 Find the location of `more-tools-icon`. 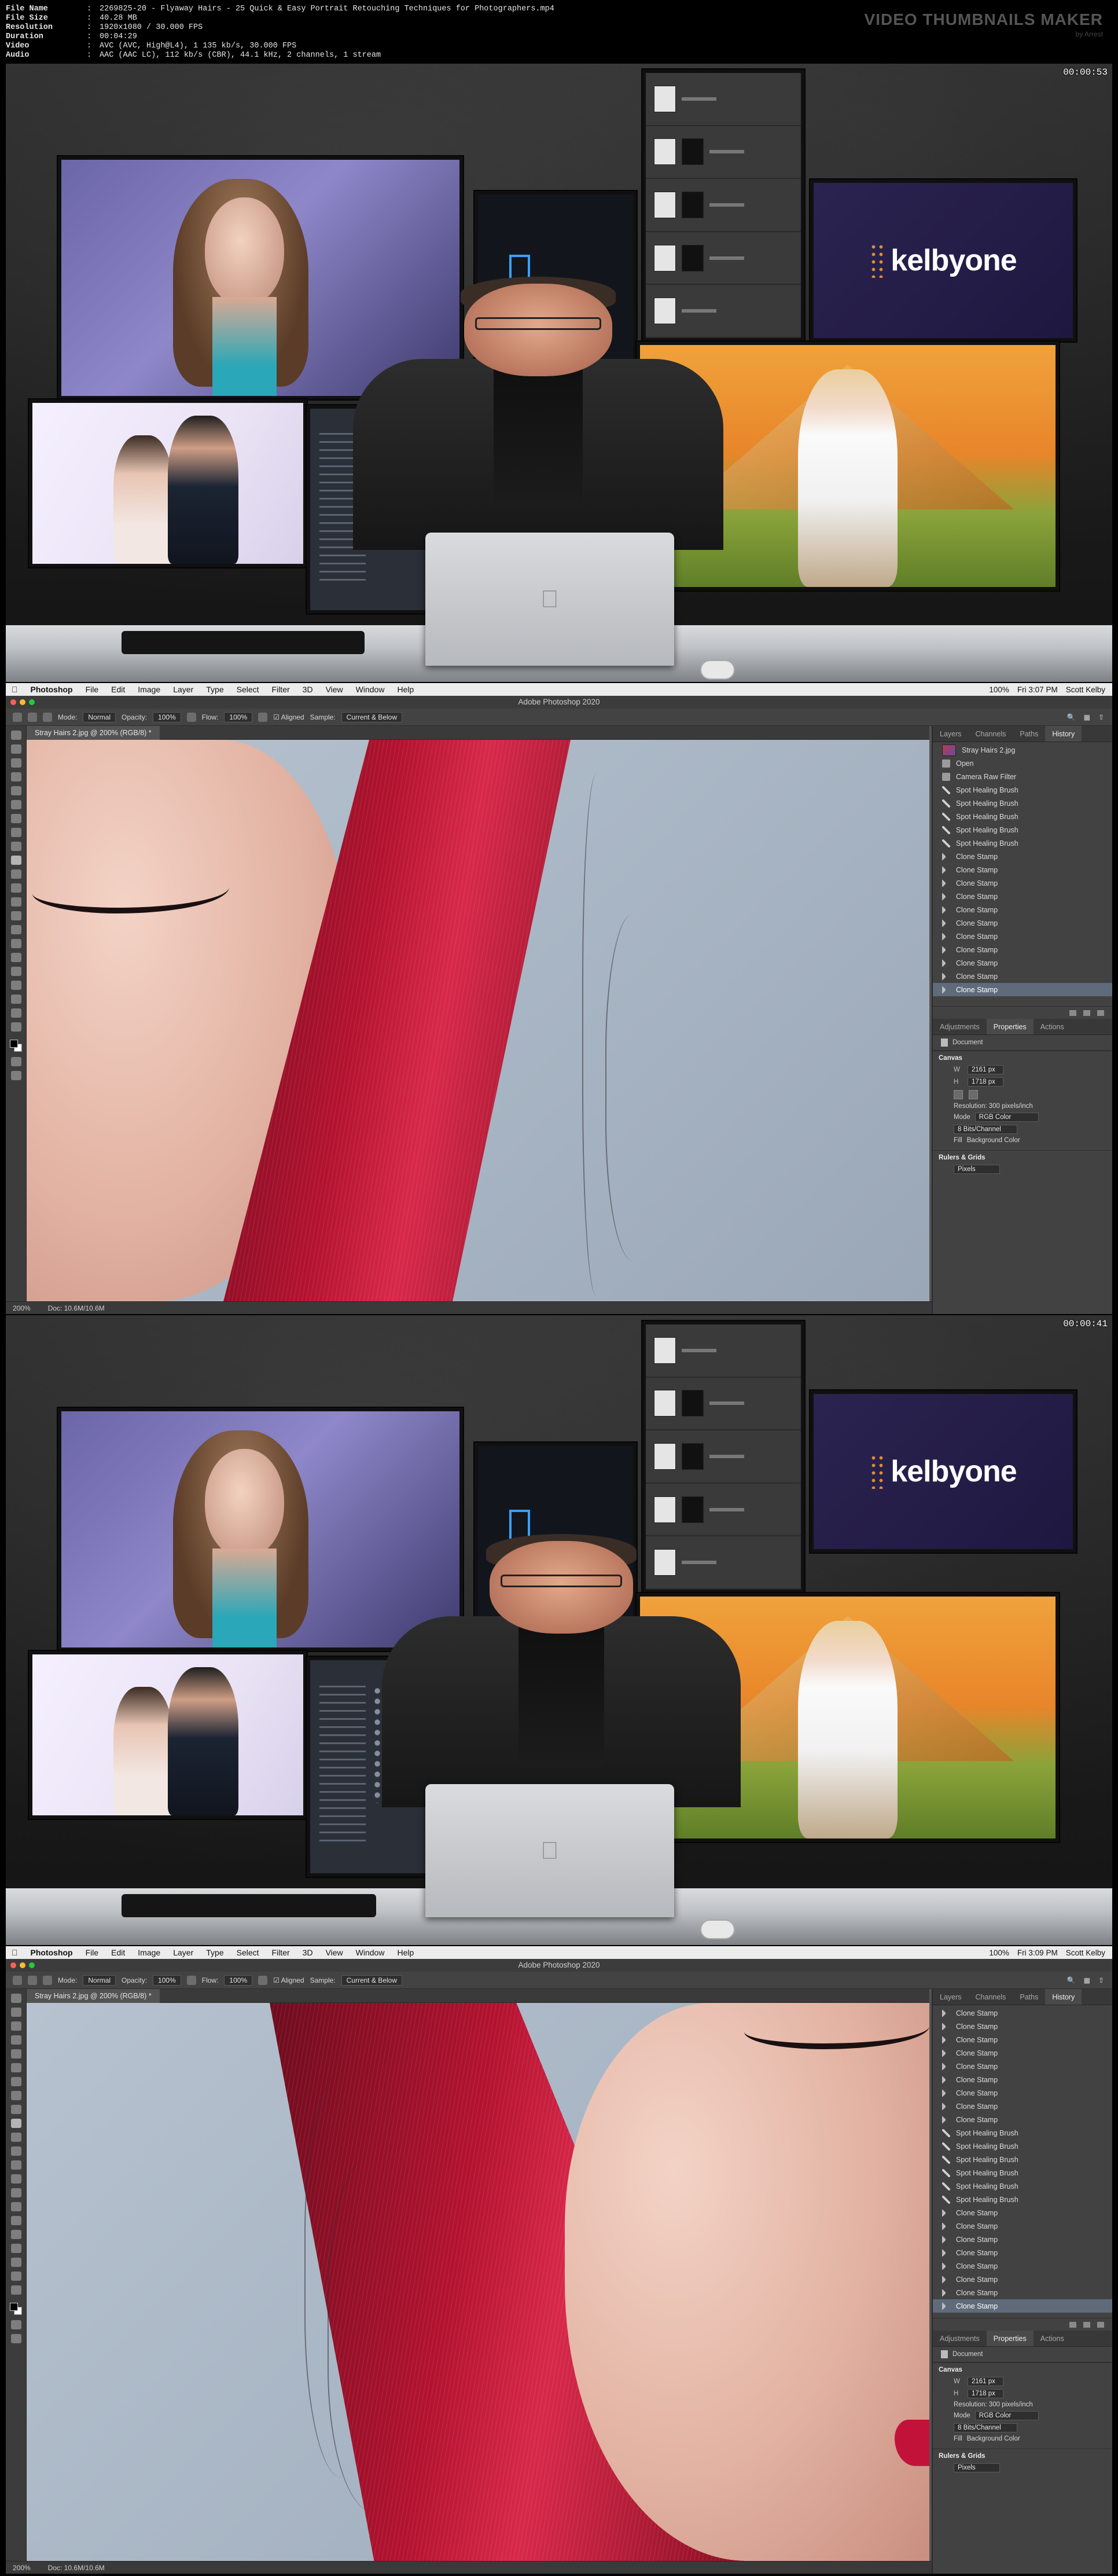

more-tools-icon is located at coordinates (15, 1027).